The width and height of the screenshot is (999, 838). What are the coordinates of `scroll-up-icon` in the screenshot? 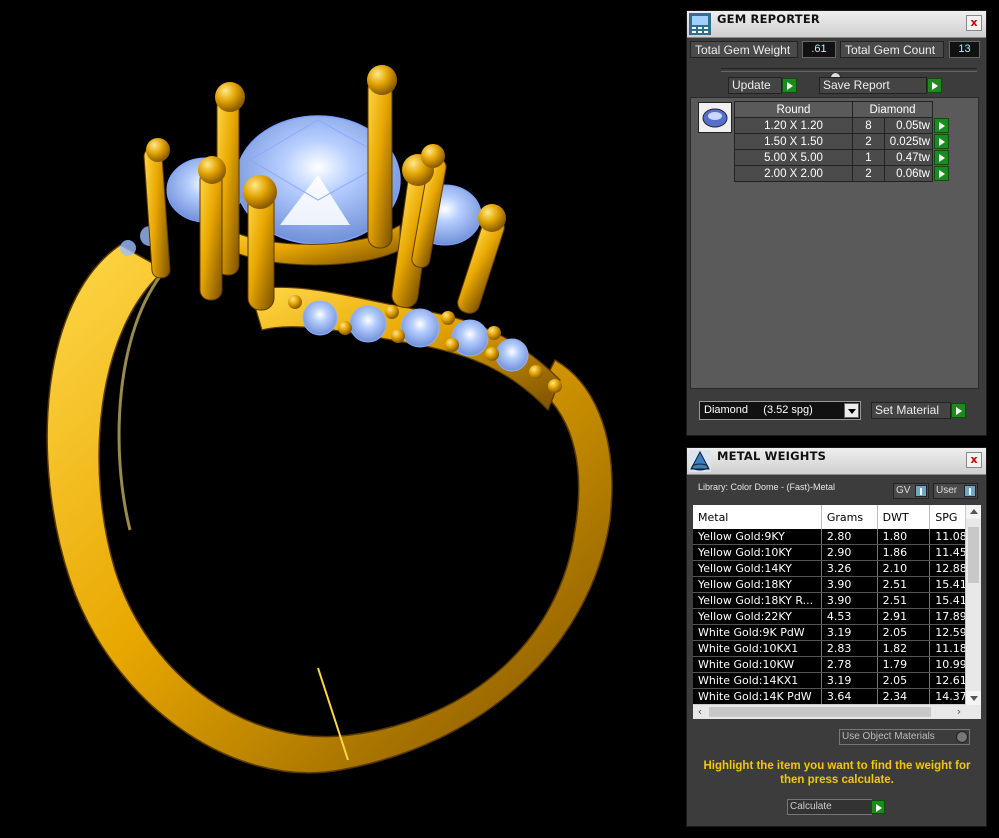 It's located at (973, 512).